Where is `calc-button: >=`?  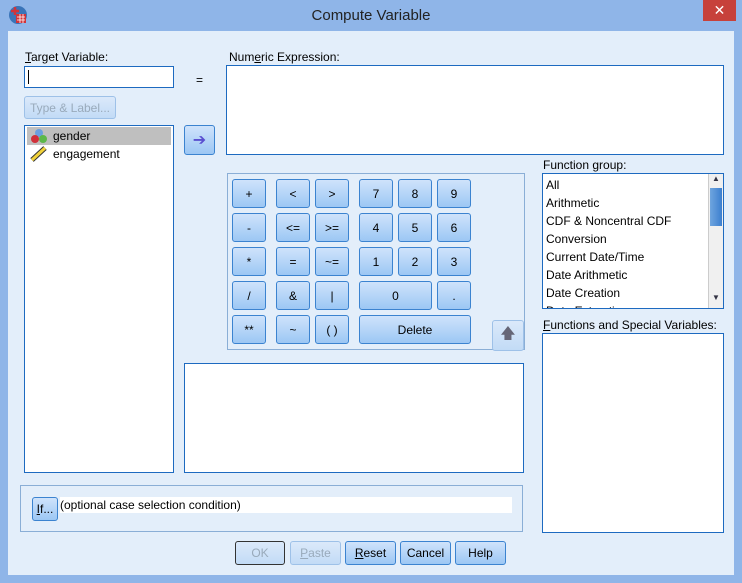
calc-button: >= is located at coordinates (332, 227).